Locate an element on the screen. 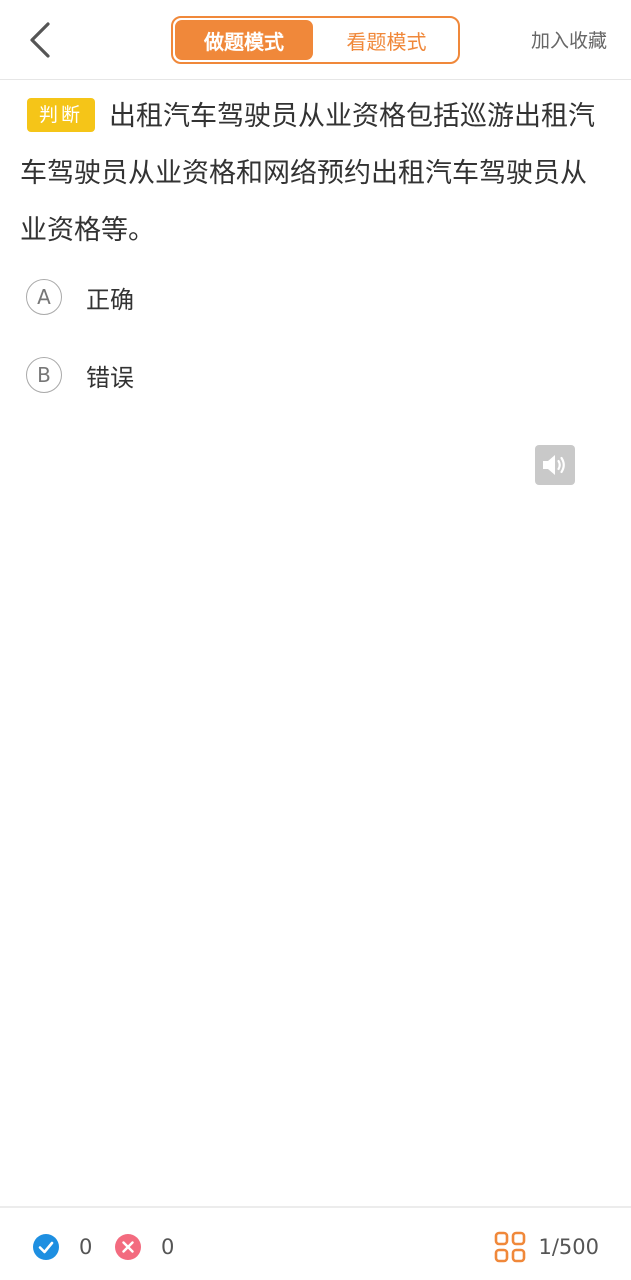  mode-toggle: 做题模式 看题模式 is located at coordinates (315, 40).